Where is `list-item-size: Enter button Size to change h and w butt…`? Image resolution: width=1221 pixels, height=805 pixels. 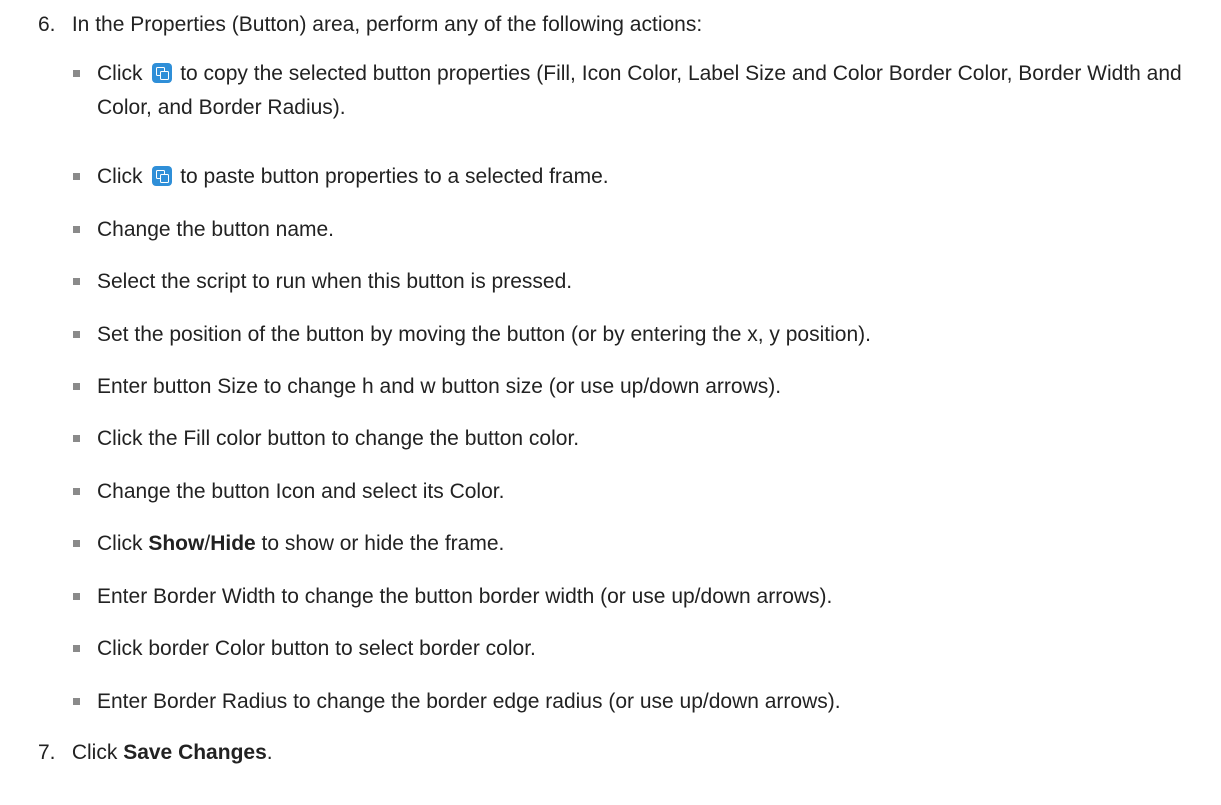
list-item-size: Enter button Size to change h and w butt… is located at coordinates (642, 387).